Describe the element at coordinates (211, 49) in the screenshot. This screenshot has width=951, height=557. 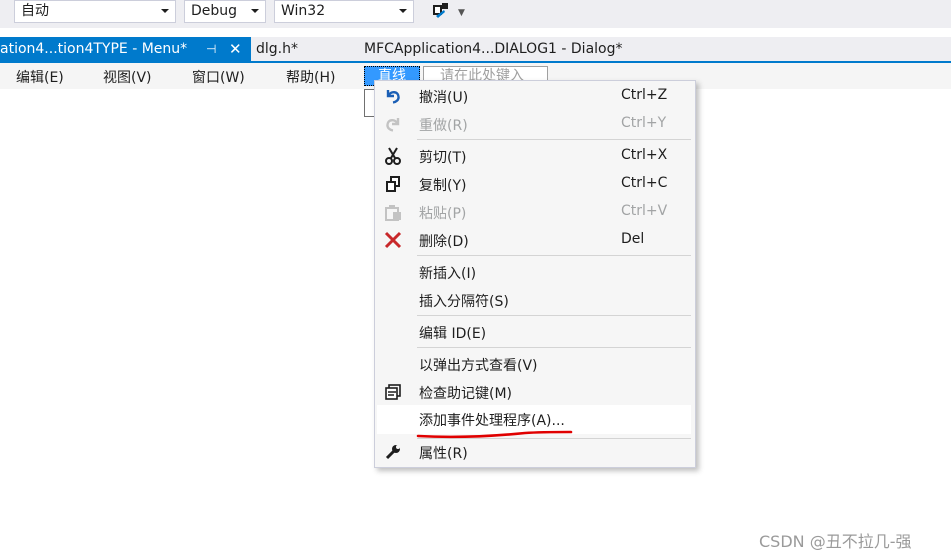
I see `pin-icon: ⊣` at that location.